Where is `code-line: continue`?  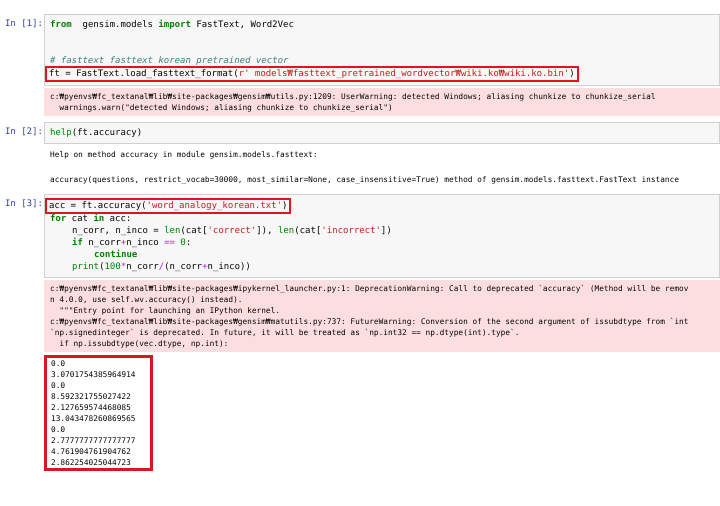
code-line: continue is located at coordinates (116, 255).